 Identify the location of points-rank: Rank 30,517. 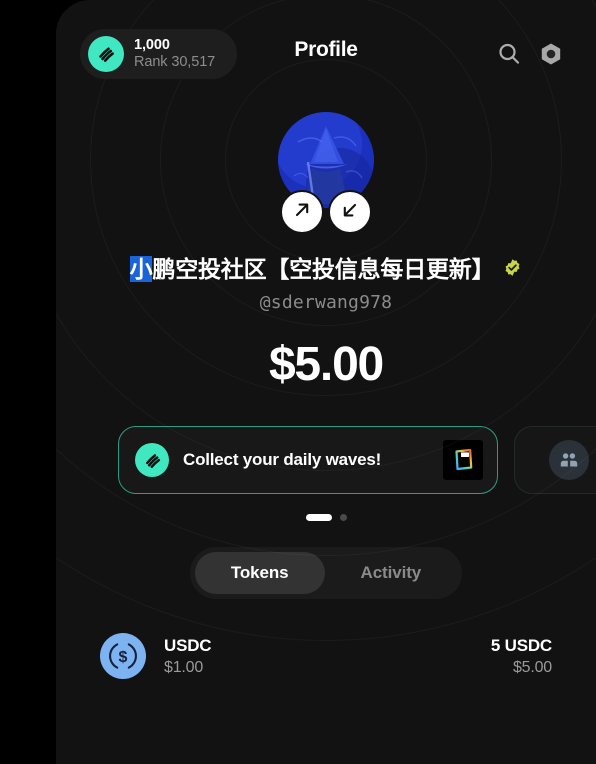
(175, 62).